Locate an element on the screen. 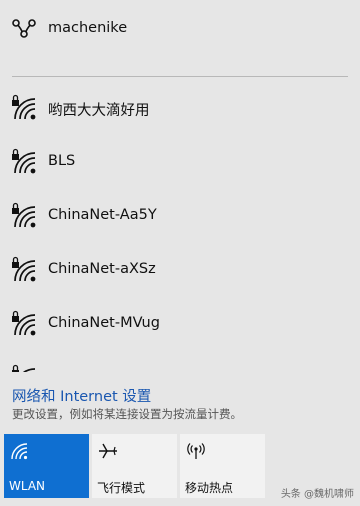  airplane-mode-tile: 飞行模式 is located at coordinates (134, 466).